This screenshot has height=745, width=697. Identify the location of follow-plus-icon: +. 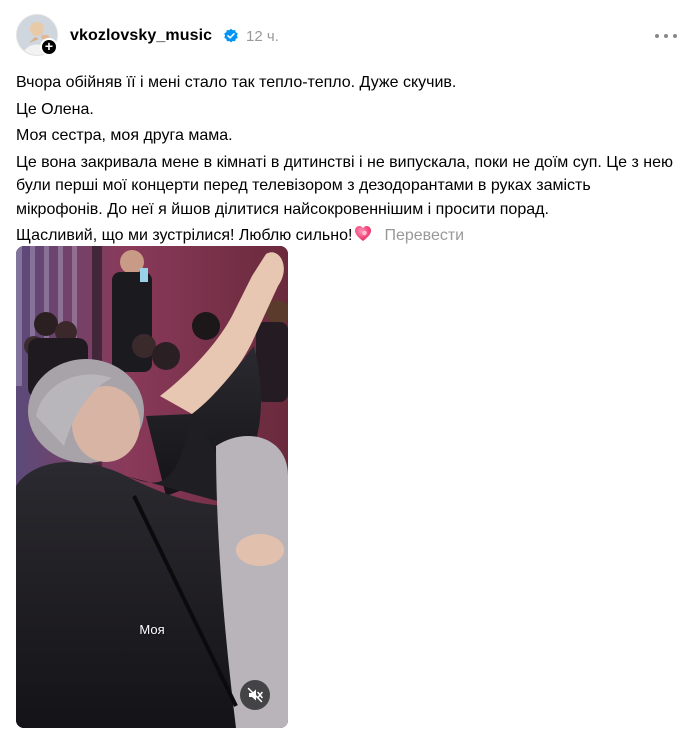
(49, 47).